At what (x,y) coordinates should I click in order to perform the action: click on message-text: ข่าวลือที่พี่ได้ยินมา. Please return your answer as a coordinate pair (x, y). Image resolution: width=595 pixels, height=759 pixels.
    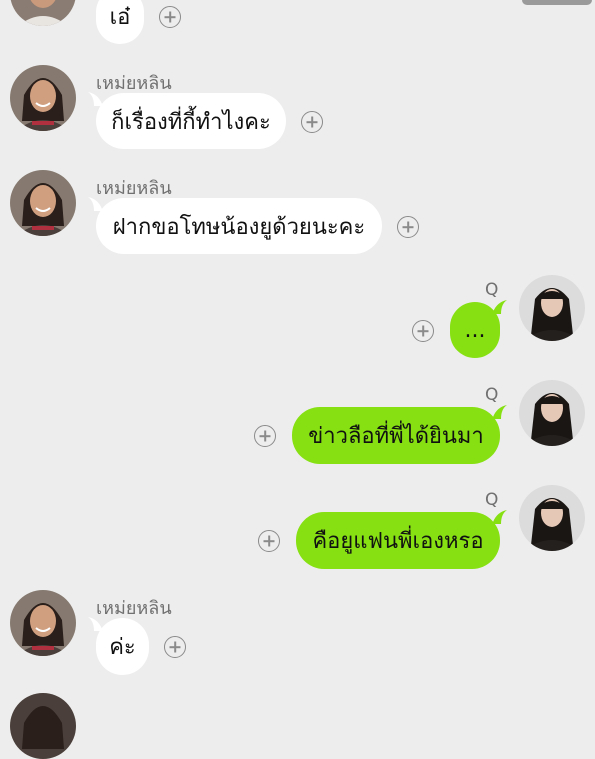
    Looking at the image, I should click on (396, 436).